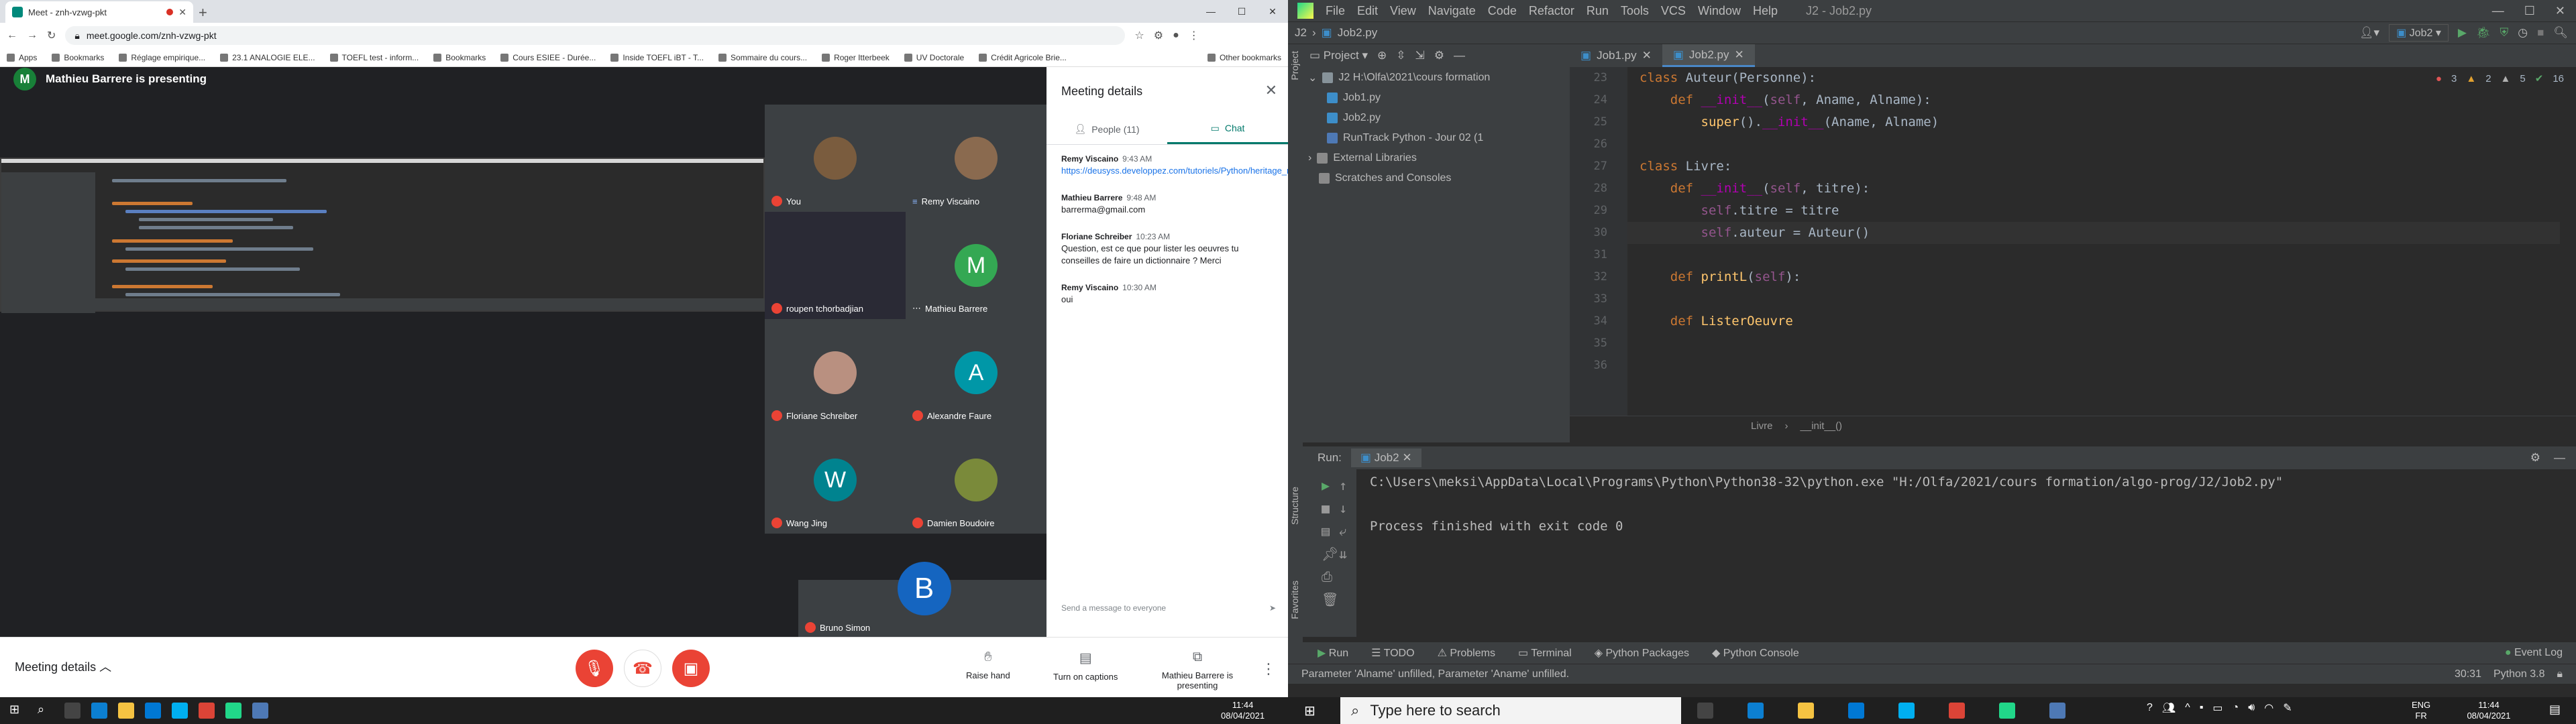 This screenshot has width=2576, height=724. What do you see at coordinates (1545, 653) in the screenshot?
I see `terminal-tool-button: ▭ Terminal` at bounding box center [1545, 653].